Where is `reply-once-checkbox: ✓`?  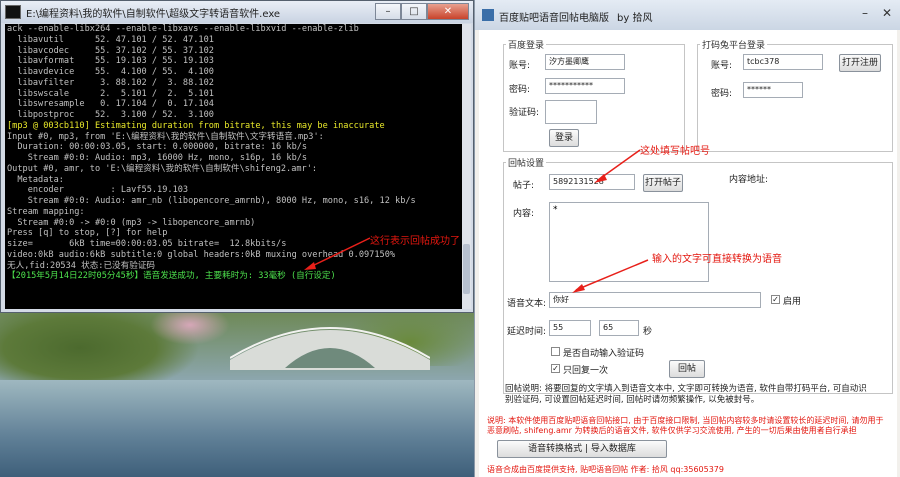 reply-once-checkbox: ✓ is located at coordinates (555, 368).